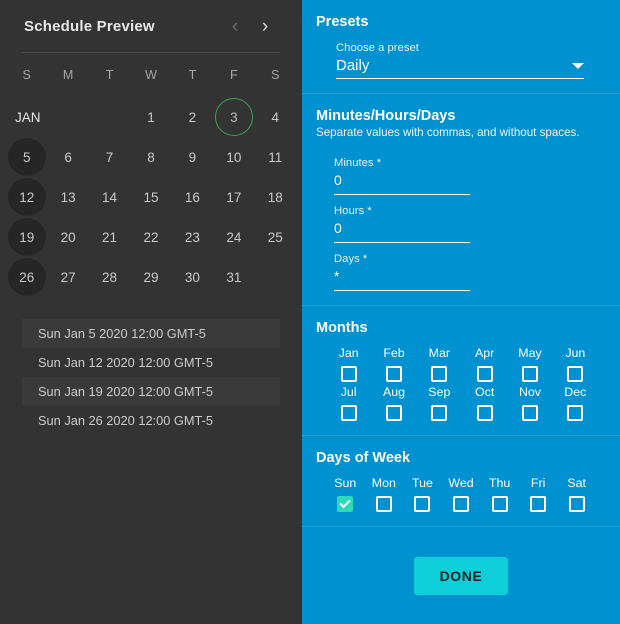 This screenshot has width=620, height=624. I want to click on chevron-left-icon: ‹, so click(235, 26).